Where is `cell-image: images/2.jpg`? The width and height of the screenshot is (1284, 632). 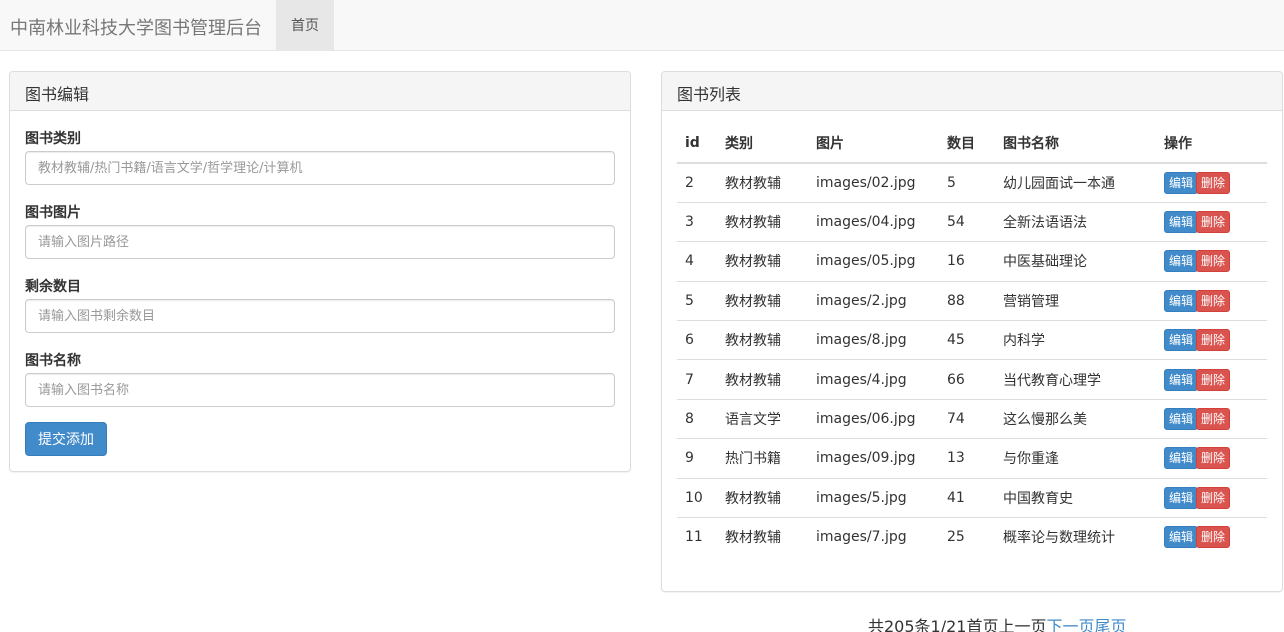 cell-image: images/2.jpg is located at coordinates (873, 300).